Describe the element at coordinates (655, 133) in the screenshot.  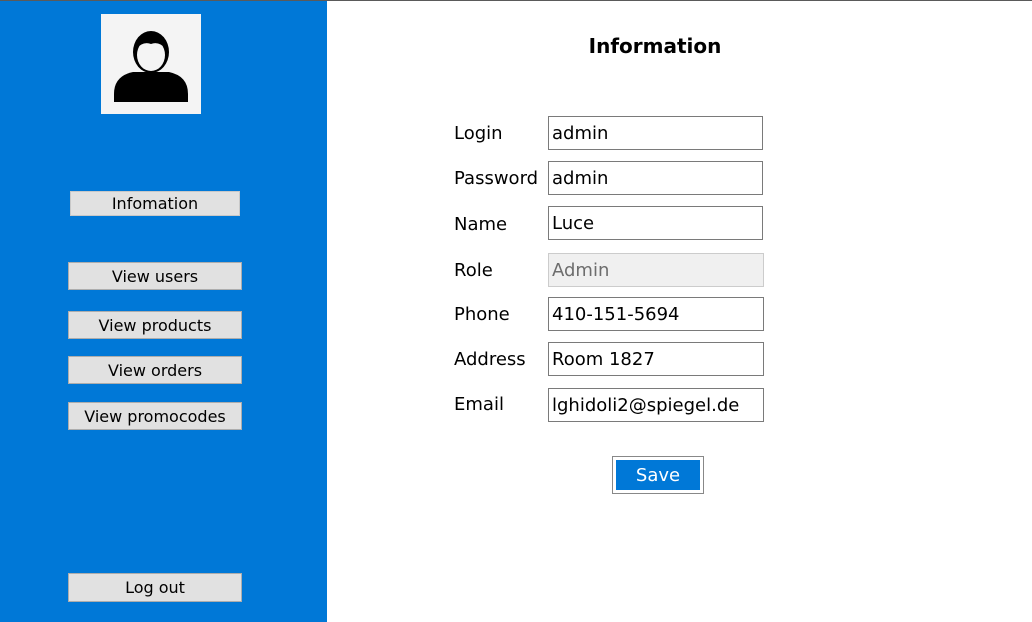
I see `login-field` at that location.